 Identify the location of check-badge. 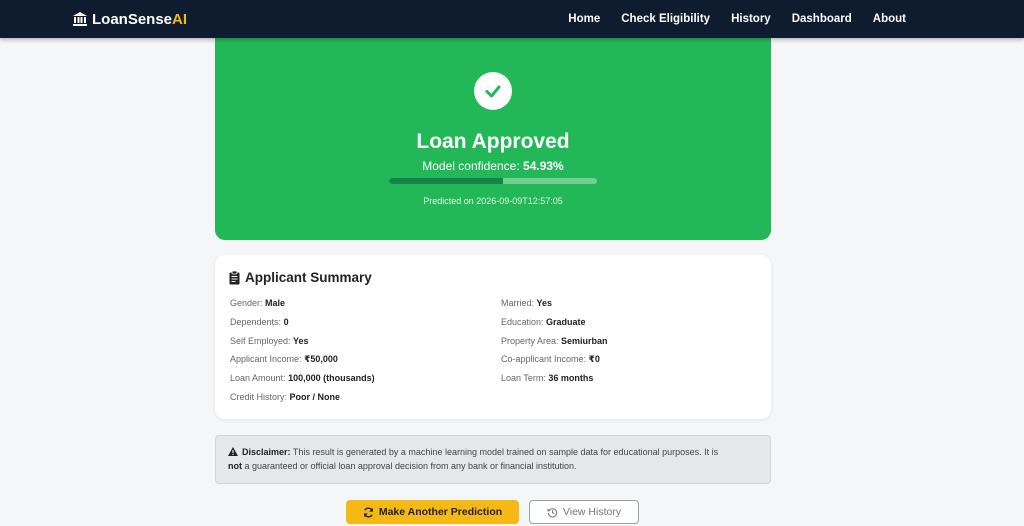
(493, 91).